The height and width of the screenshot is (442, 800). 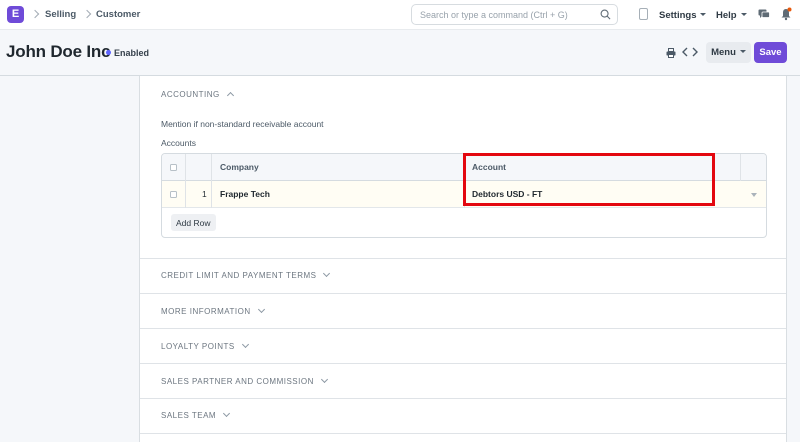 I want to click on table-header: Company Account, so click(x=464, y=167).